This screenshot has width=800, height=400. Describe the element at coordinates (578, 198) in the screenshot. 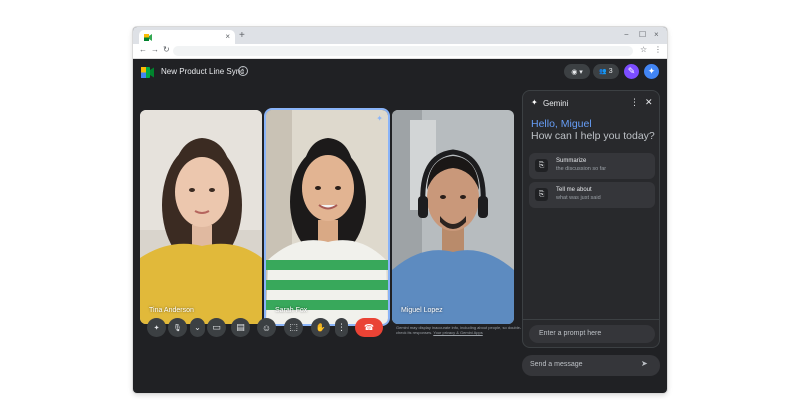

I see `suggestion-subtitle: what was just said` at that location.